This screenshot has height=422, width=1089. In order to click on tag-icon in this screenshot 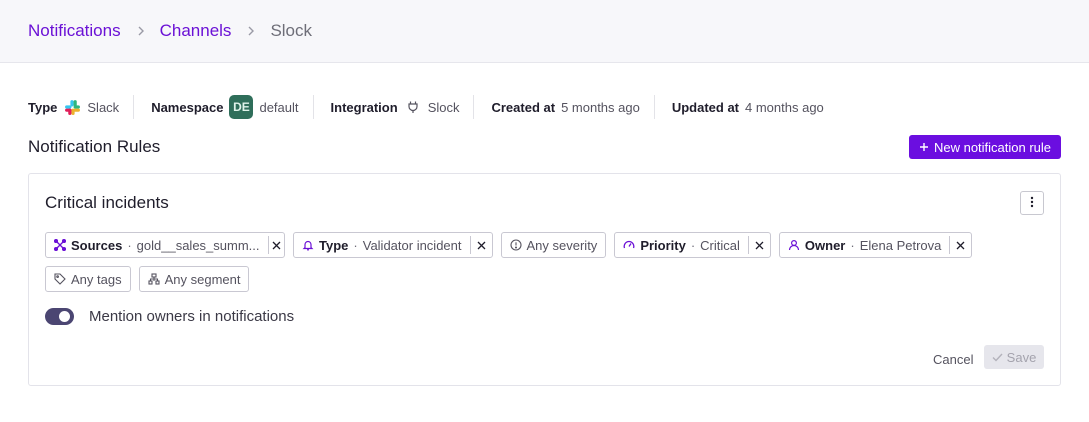, I will do `click(60, 279)`.